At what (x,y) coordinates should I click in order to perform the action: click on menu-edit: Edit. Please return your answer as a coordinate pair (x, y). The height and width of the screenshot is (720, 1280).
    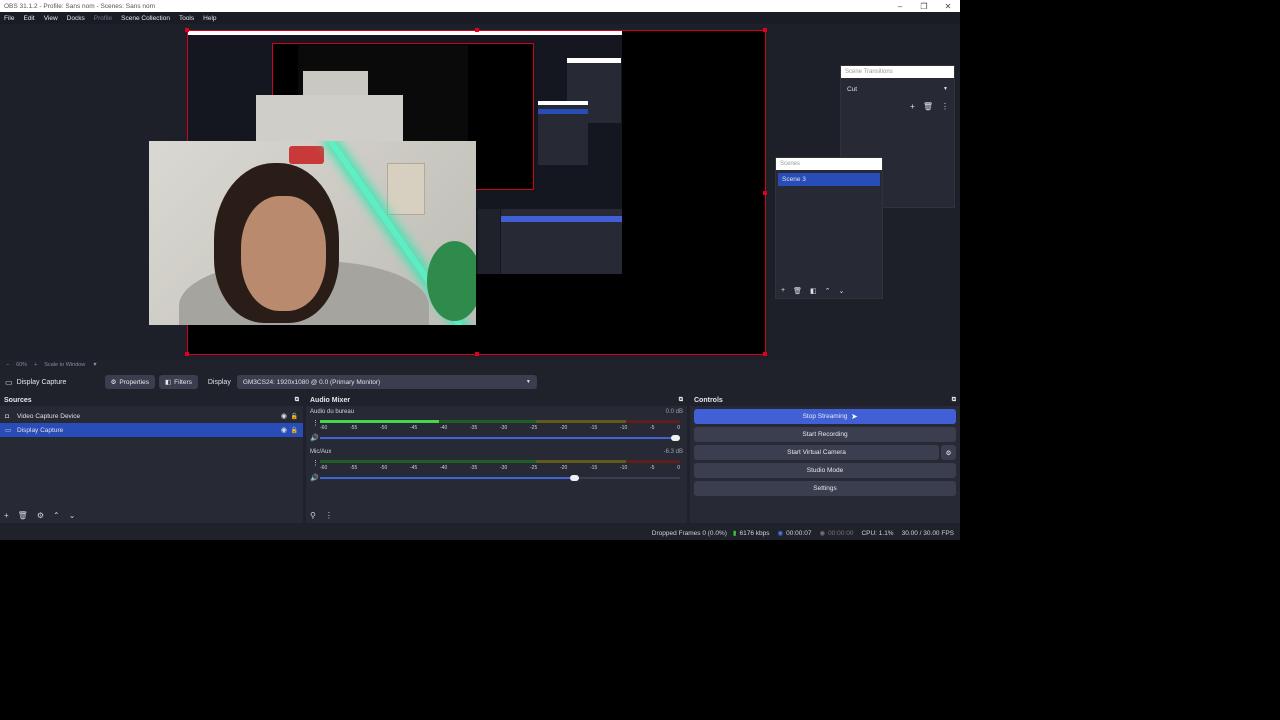
    Looking at the image, I should click on (28, 18).